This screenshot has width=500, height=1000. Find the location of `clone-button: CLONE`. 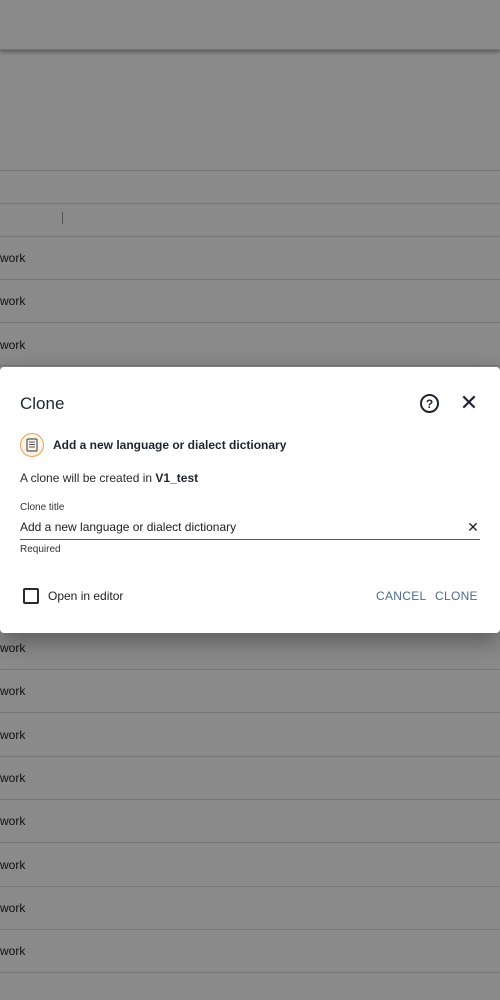

clone-button: CLONE is located at coordinates (456, 596).